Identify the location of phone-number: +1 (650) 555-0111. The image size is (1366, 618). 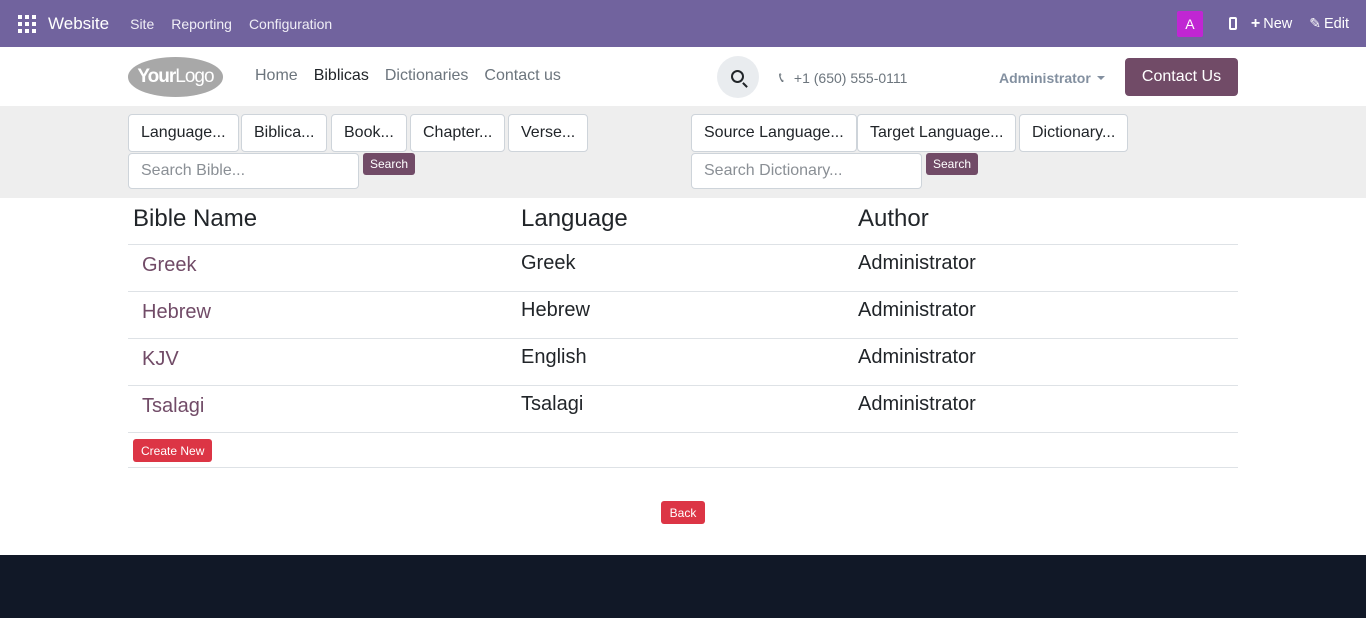
(850, 77).